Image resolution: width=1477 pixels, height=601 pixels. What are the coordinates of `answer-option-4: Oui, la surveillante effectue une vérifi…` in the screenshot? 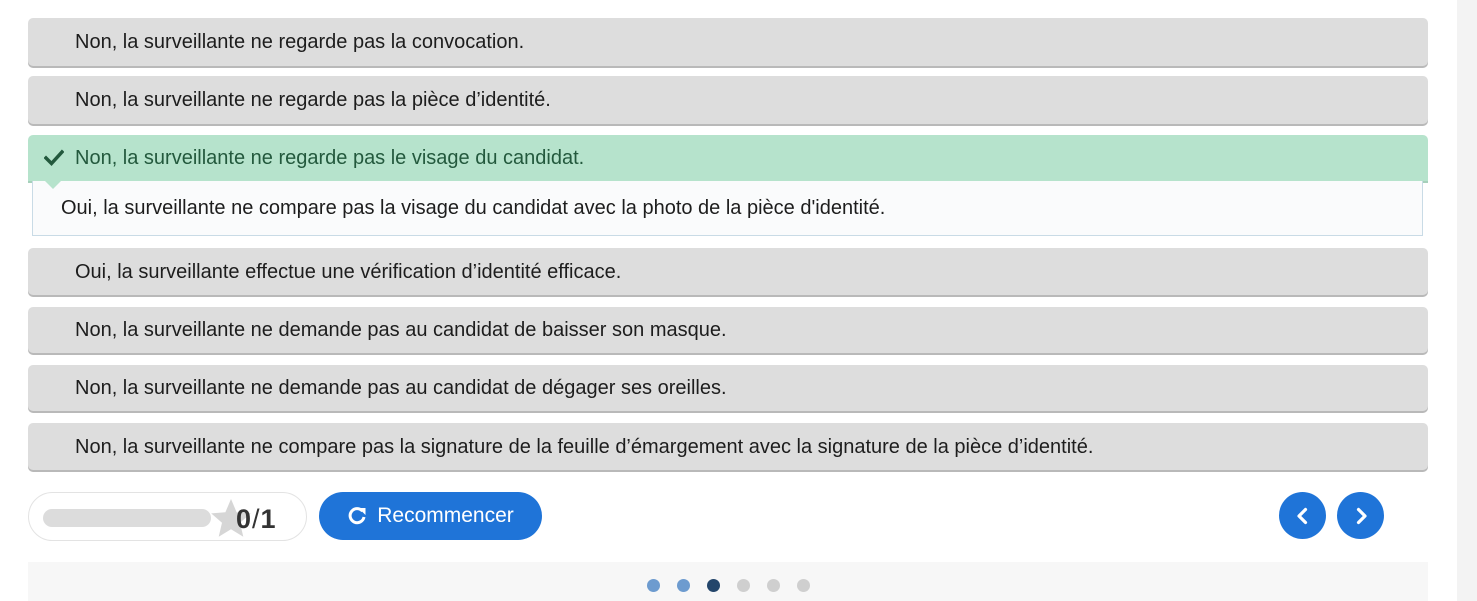 It's located at (728, 271).